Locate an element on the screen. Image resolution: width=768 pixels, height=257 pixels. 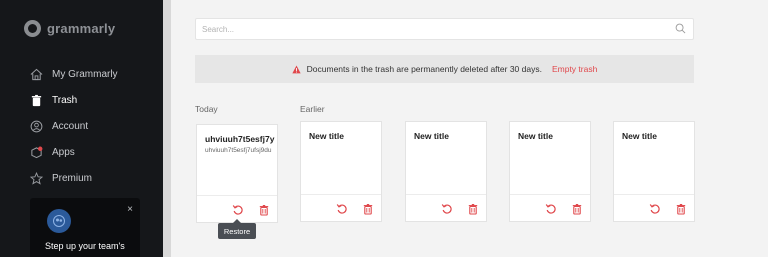
sidebar-item-apps: Apps is located at coordinates (73, 152).